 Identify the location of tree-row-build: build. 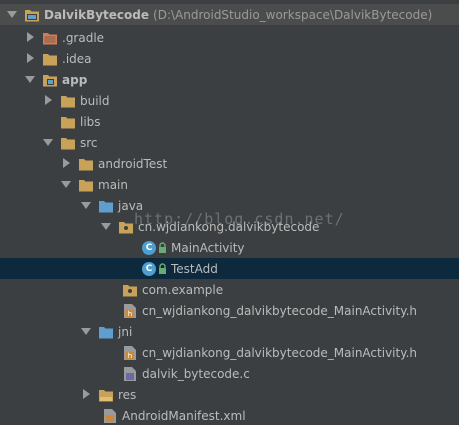
(229, 100).